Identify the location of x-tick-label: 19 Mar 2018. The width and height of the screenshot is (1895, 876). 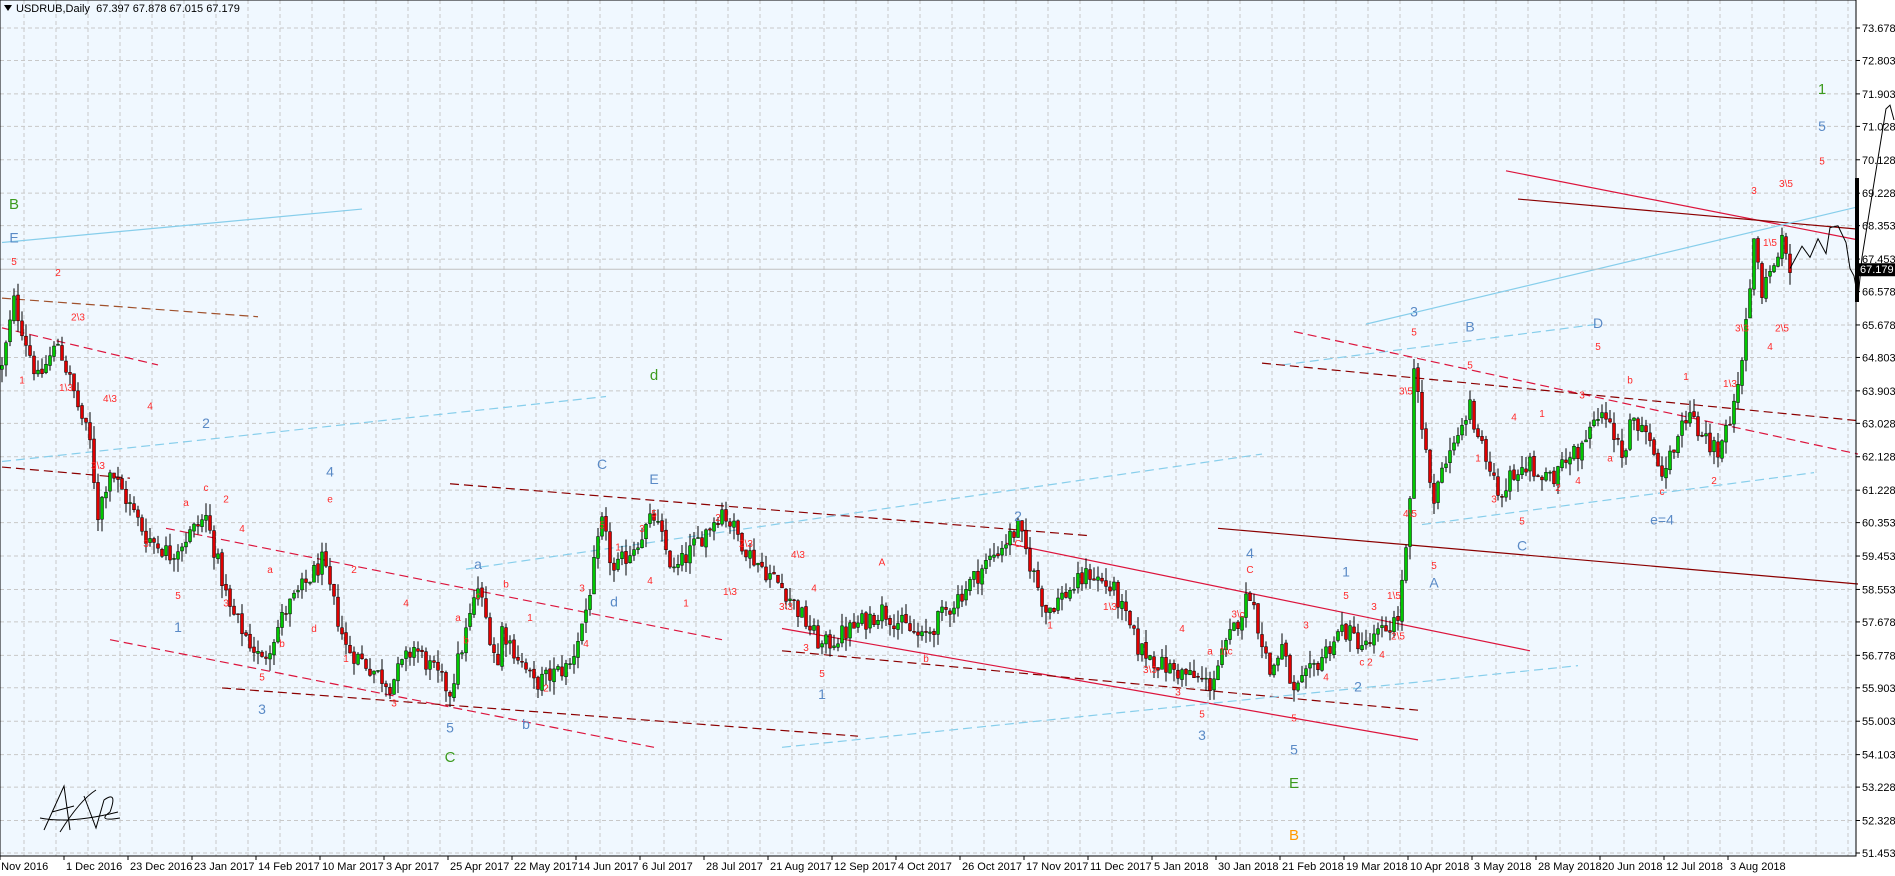
(1377, 867).